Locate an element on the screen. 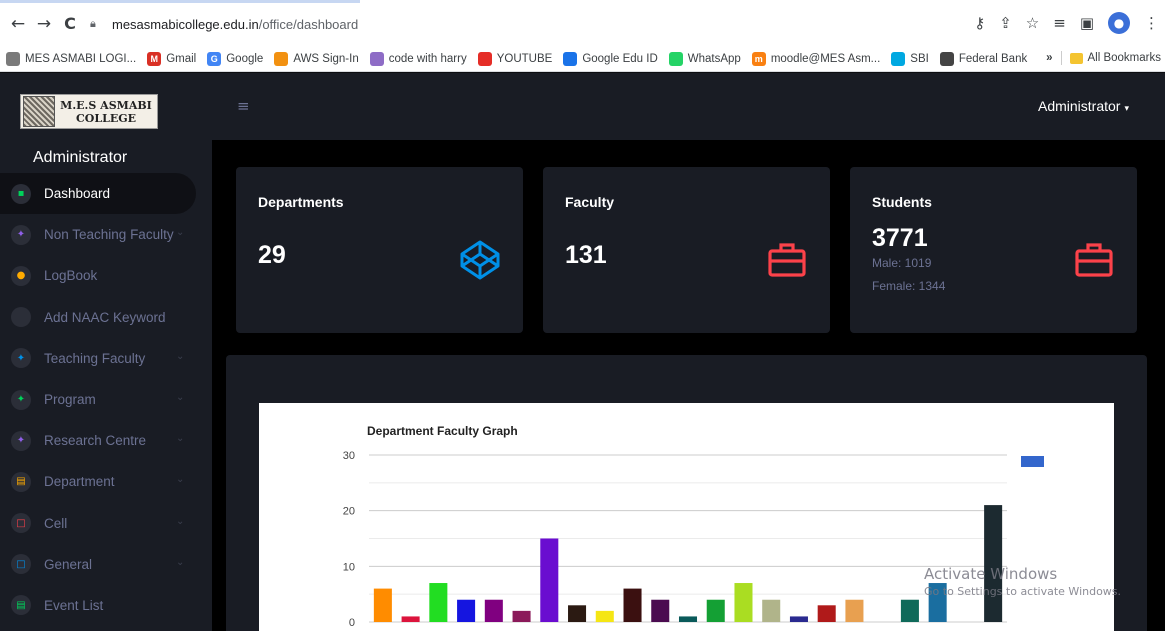 This screenshot has width=1165, height=631. bookmark-label: YOUTUBE is located at coordinates (524, 58).